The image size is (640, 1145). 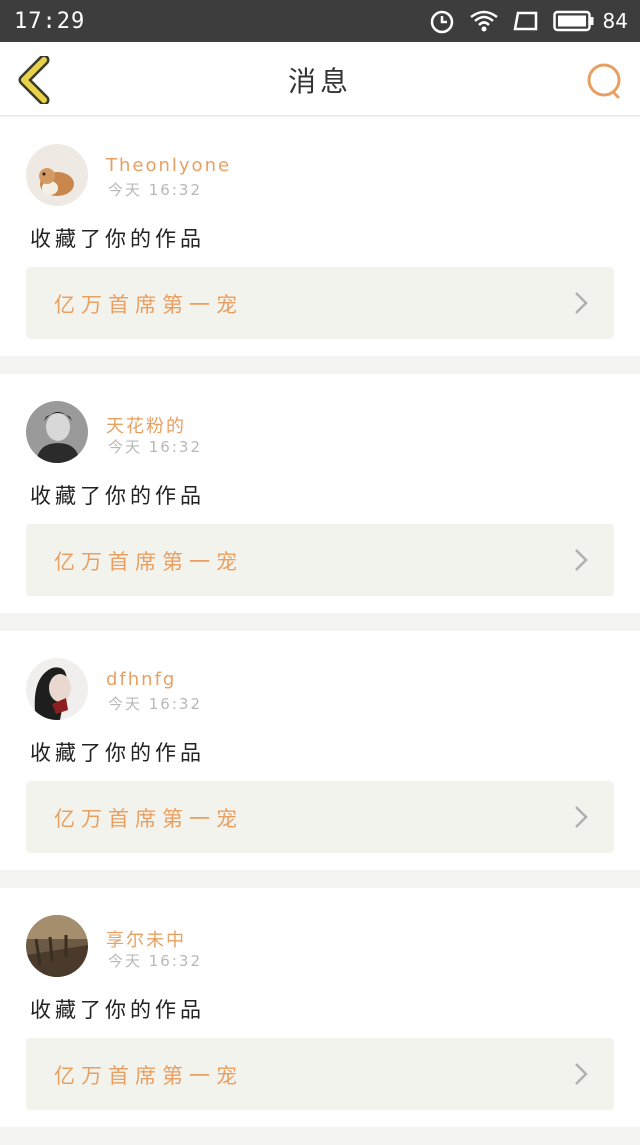 What do you see at coordinates (573, 21) in the screenshot?
I see `battery-icon` at bounding box center [573, 21].